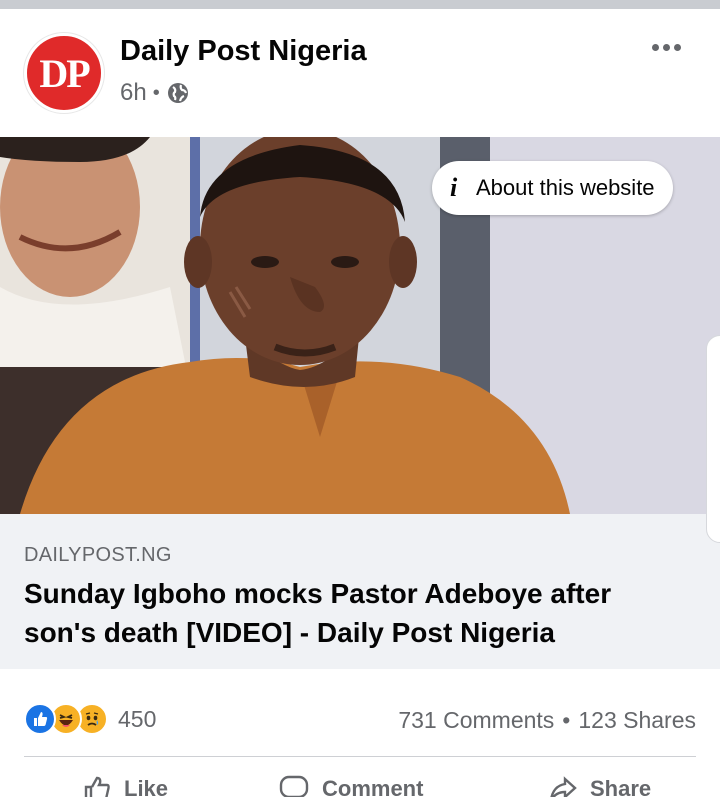  I want to click on share-button: Share, so click(599, 785).